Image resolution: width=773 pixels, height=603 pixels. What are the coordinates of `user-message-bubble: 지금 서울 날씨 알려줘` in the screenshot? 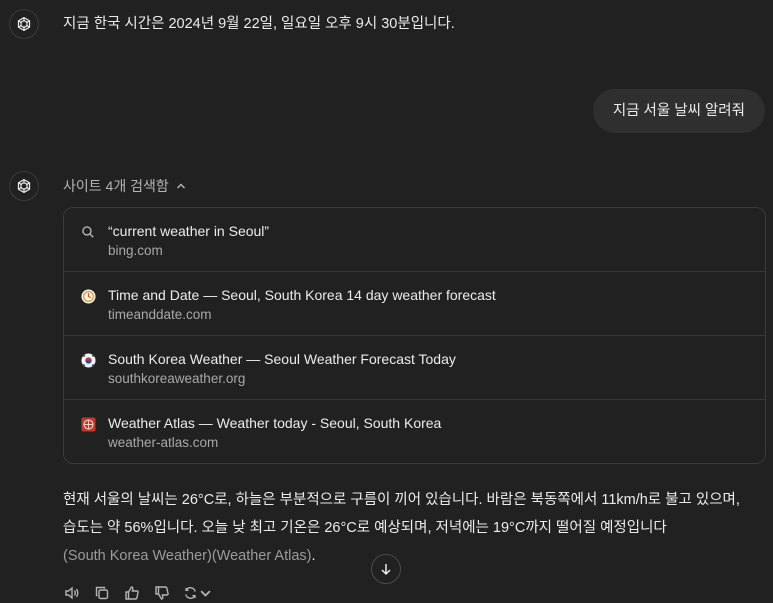 It's located at (678, 111).